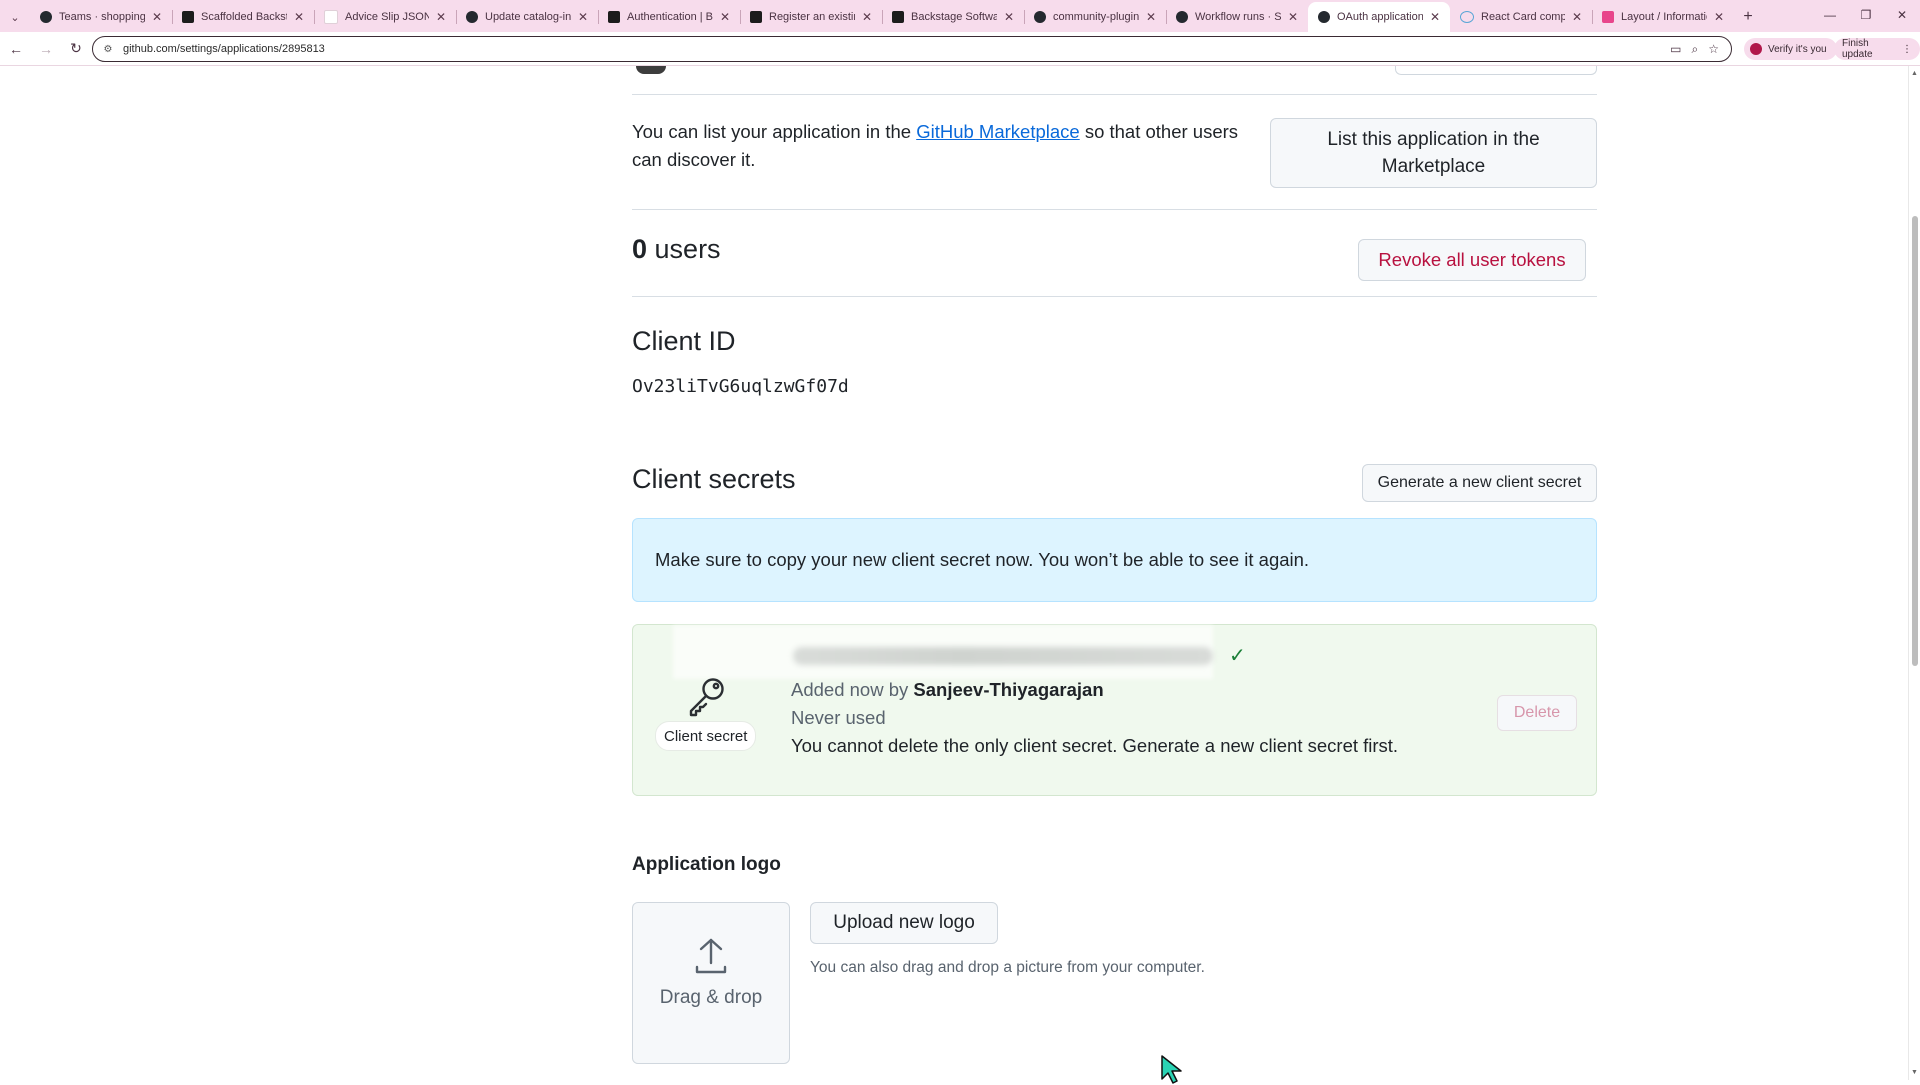  I want to click on site-info-icon: ⚙, so click(108, 49).